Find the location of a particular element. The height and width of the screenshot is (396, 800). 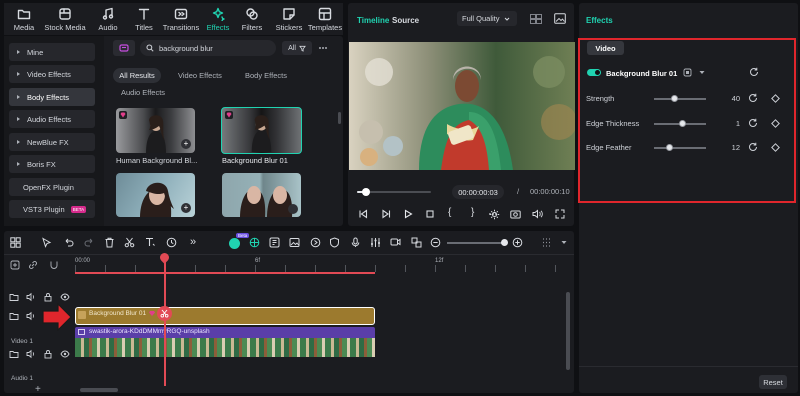

scissors-icon is located at coordinates (129, 242).